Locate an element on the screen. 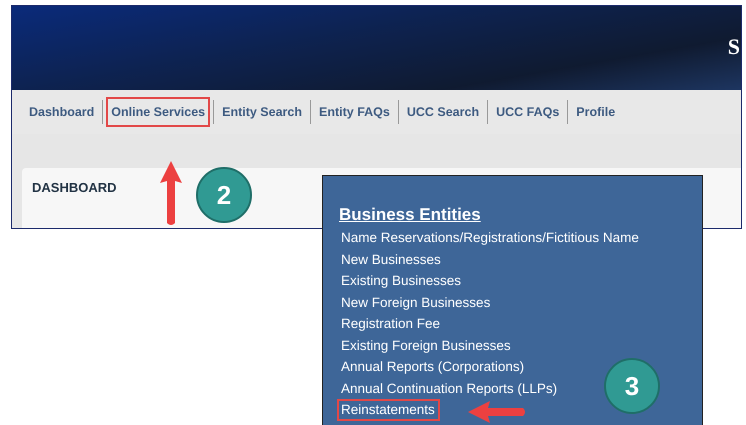 The width and height of the screenshot is (746, 425). menu-link: Registration Fee is located at coordinates (391, 323).